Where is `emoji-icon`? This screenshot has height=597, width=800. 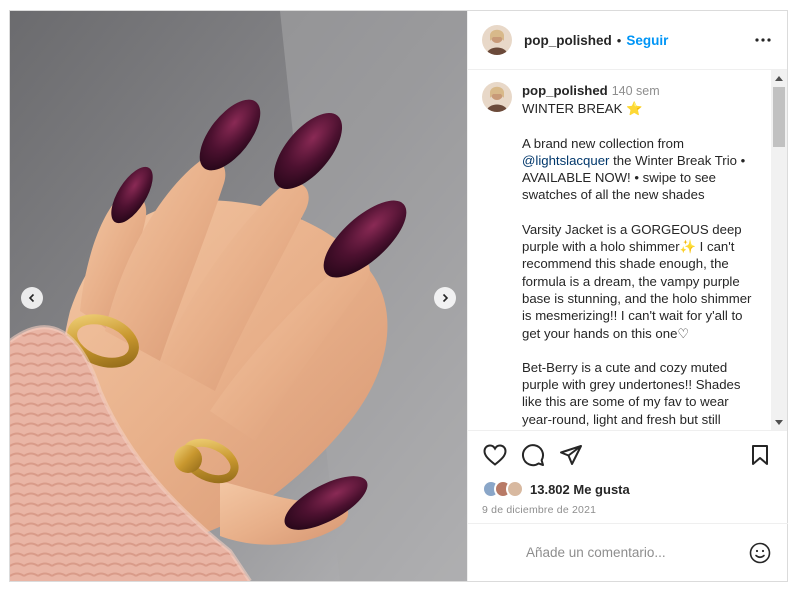
emoji-icon is located at coordinates (760, 552).